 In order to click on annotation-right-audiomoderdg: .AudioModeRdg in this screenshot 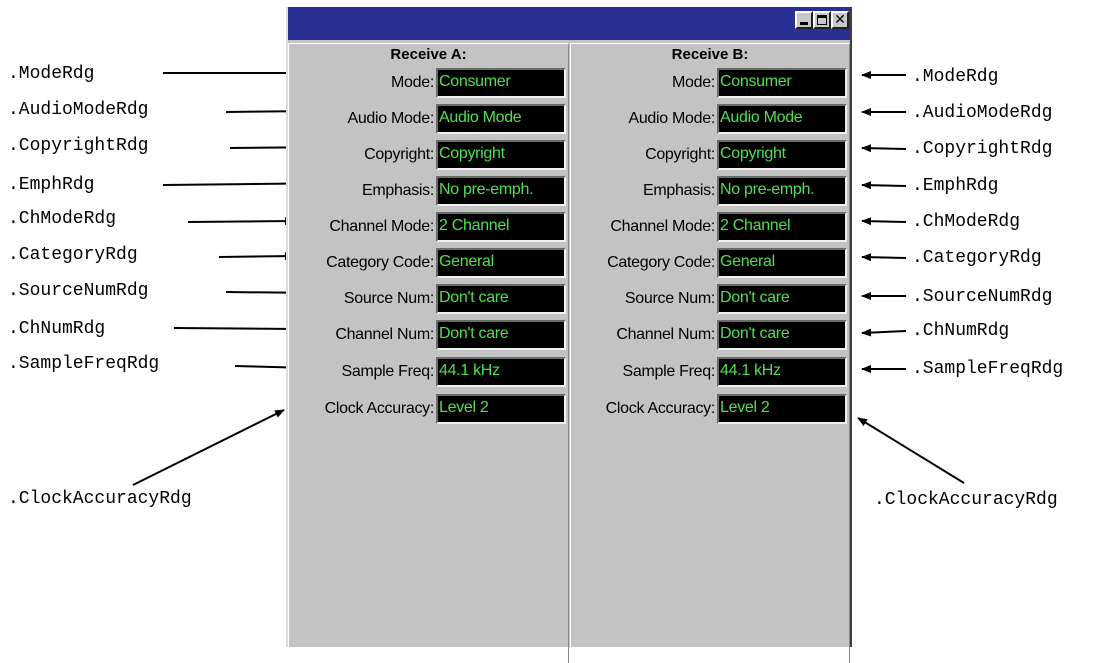, I will do `click(982, 113)`.